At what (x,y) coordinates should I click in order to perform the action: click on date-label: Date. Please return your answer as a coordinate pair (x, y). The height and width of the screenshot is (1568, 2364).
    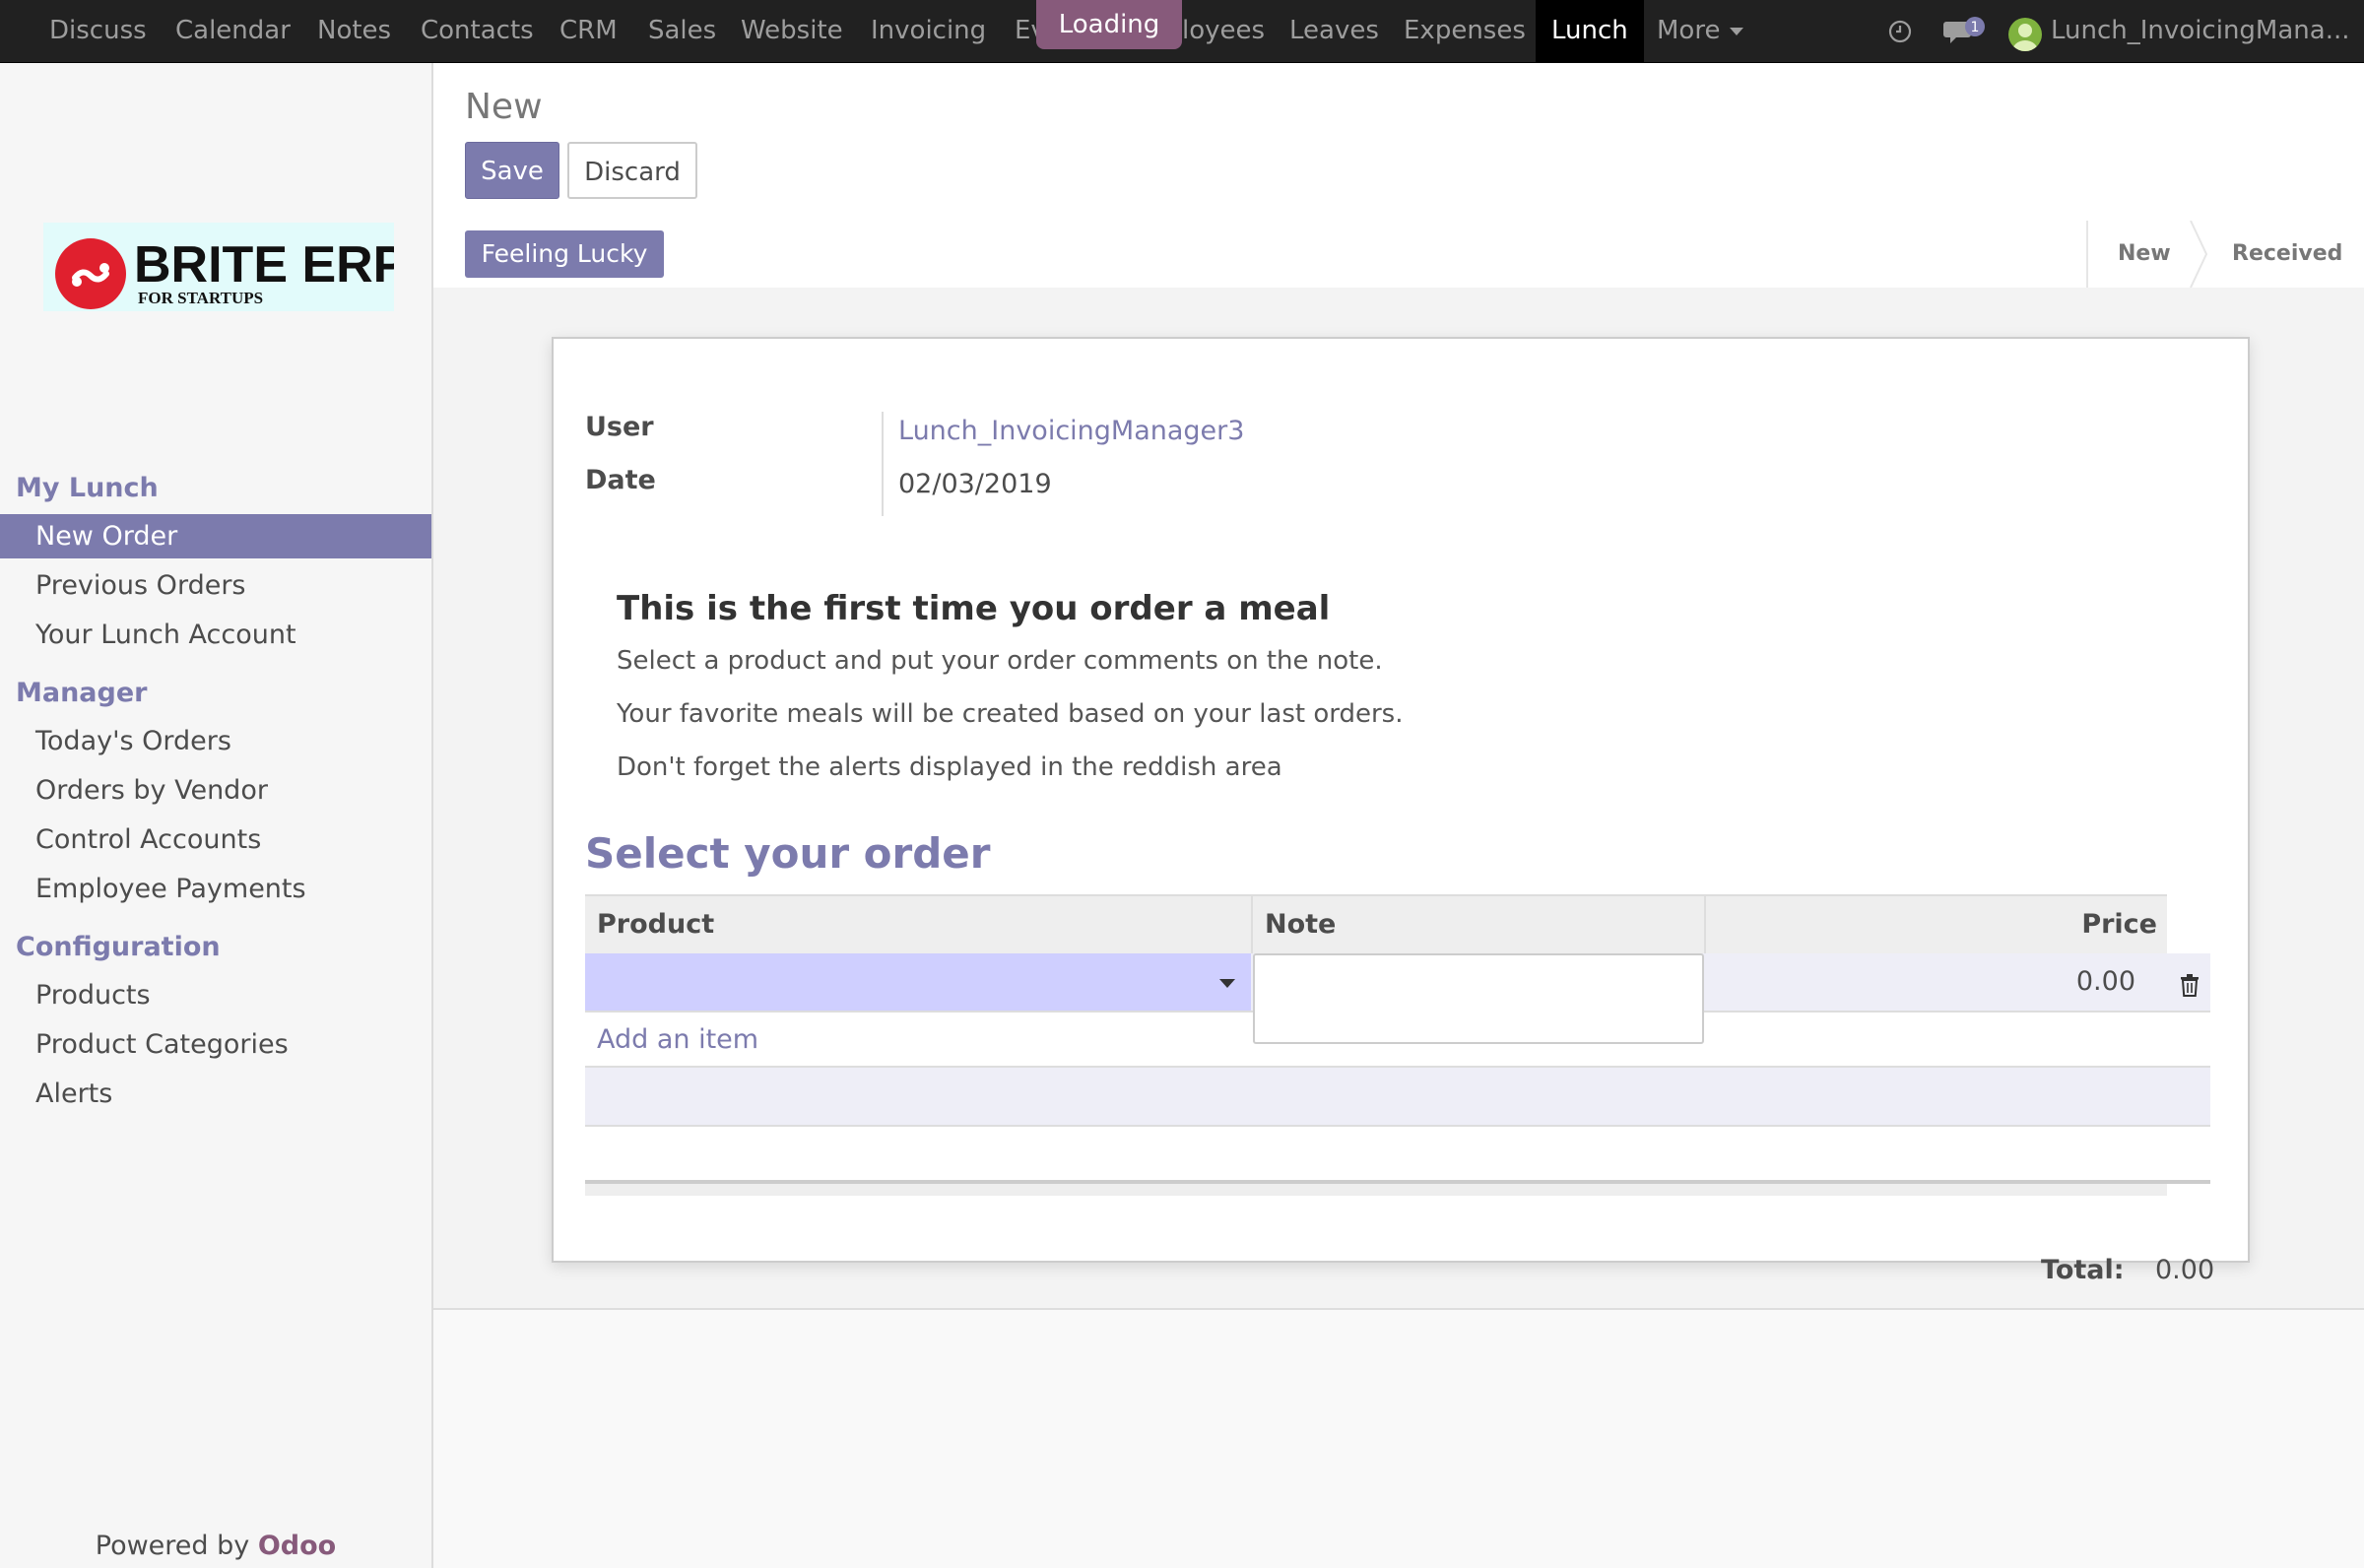
    Looking at the image, I should click on (620, 480).